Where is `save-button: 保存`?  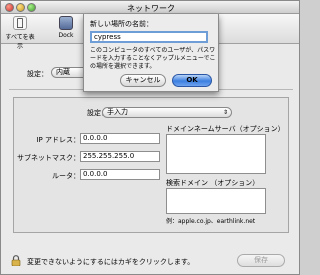
save-button: 保存 is located at coordinates (261, 260).